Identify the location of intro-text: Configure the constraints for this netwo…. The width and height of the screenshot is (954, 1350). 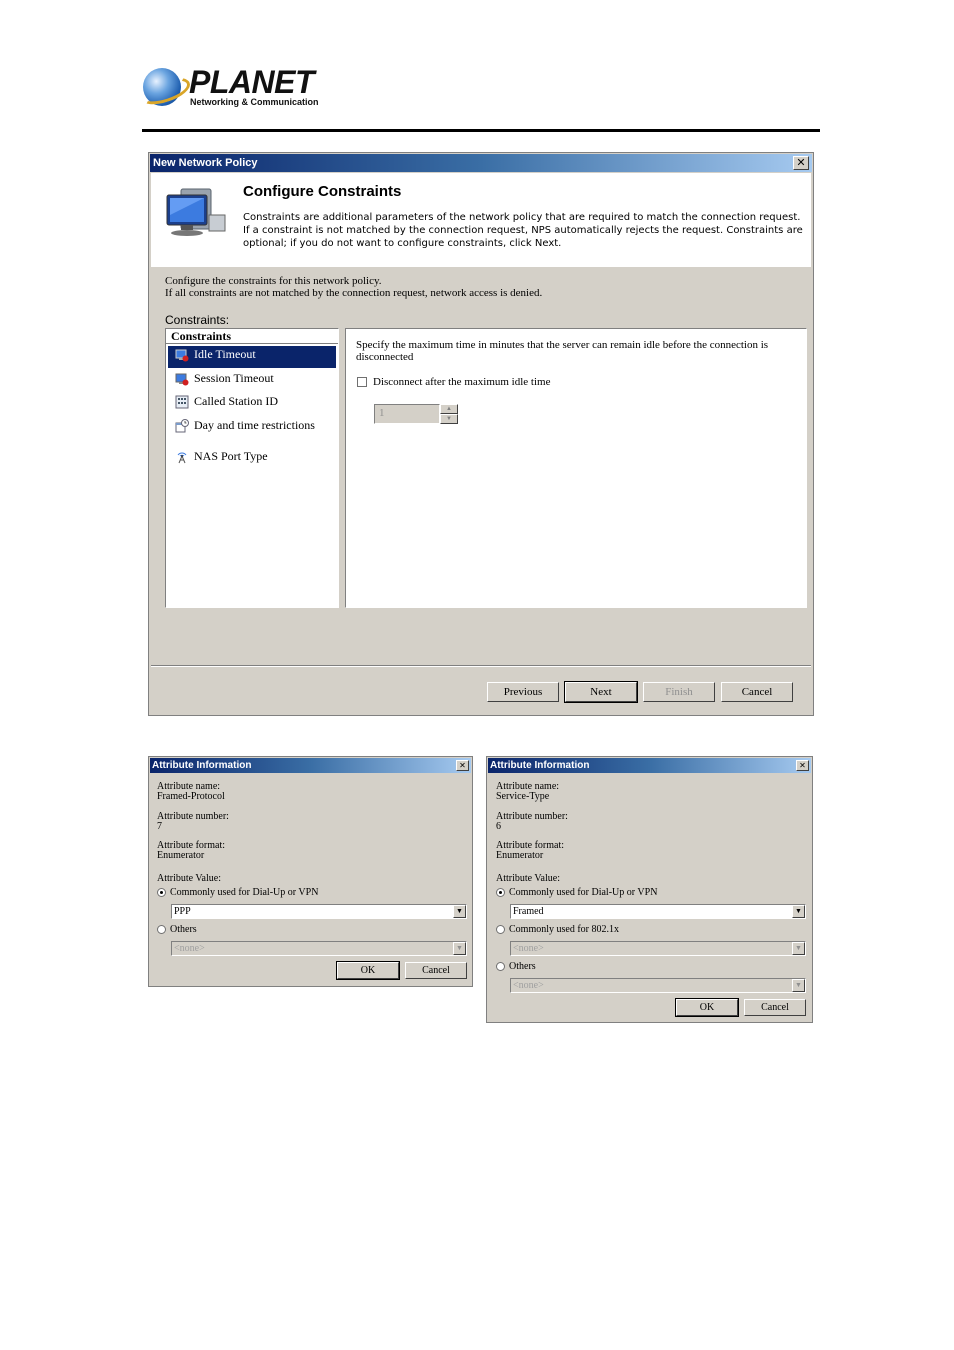
(353, 287).